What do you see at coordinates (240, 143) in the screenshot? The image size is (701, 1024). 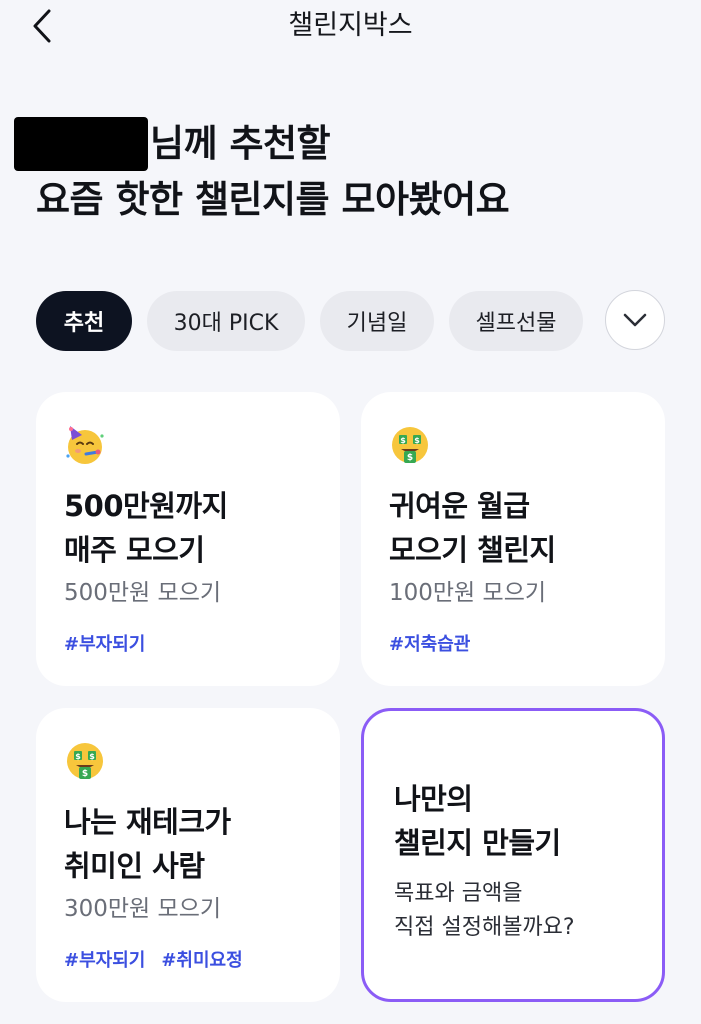 I see `headline-suffix: 님께 추천할` at bounding box center [240, 143].